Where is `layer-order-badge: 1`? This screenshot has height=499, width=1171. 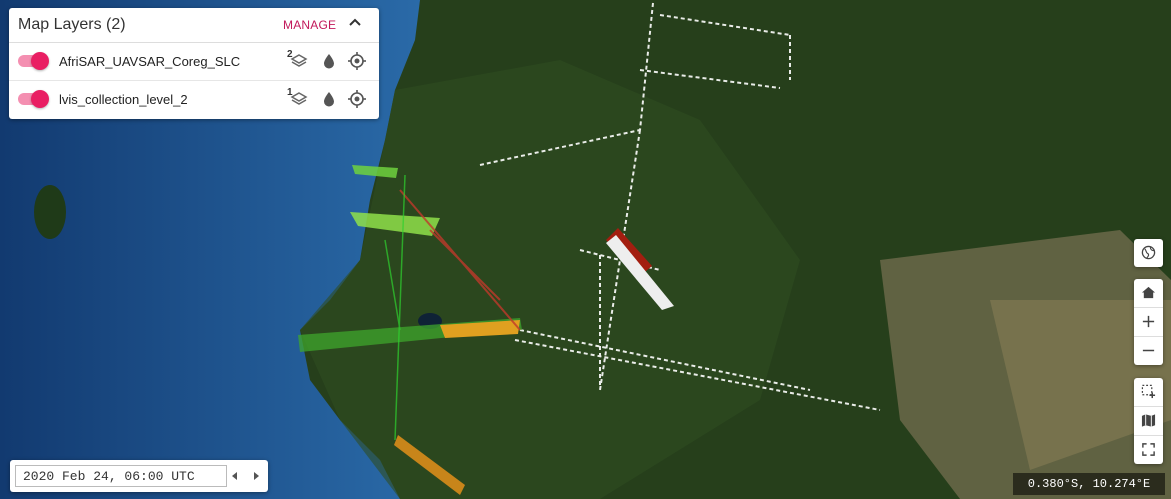 layer-order-badge: 1 is located at coordinates (290, 92).